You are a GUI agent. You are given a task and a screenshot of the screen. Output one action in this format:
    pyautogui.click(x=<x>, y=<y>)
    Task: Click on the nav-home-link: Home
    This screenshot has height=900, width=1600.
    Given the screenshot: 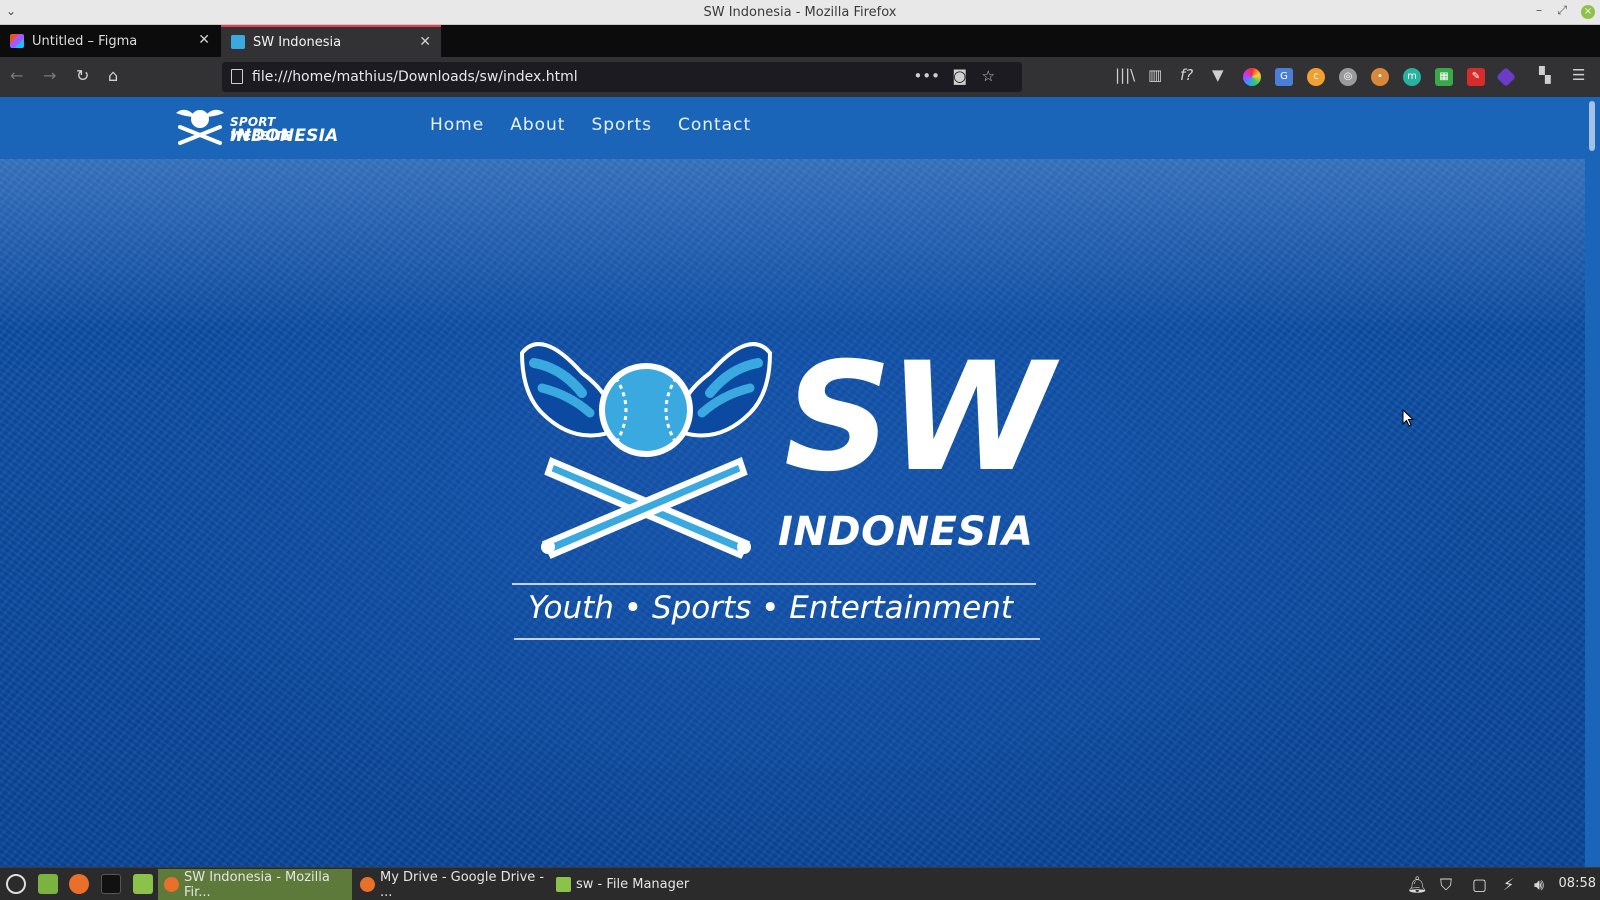 What is the action you would take?
    pyautogui.click(x=457, y=125)
    